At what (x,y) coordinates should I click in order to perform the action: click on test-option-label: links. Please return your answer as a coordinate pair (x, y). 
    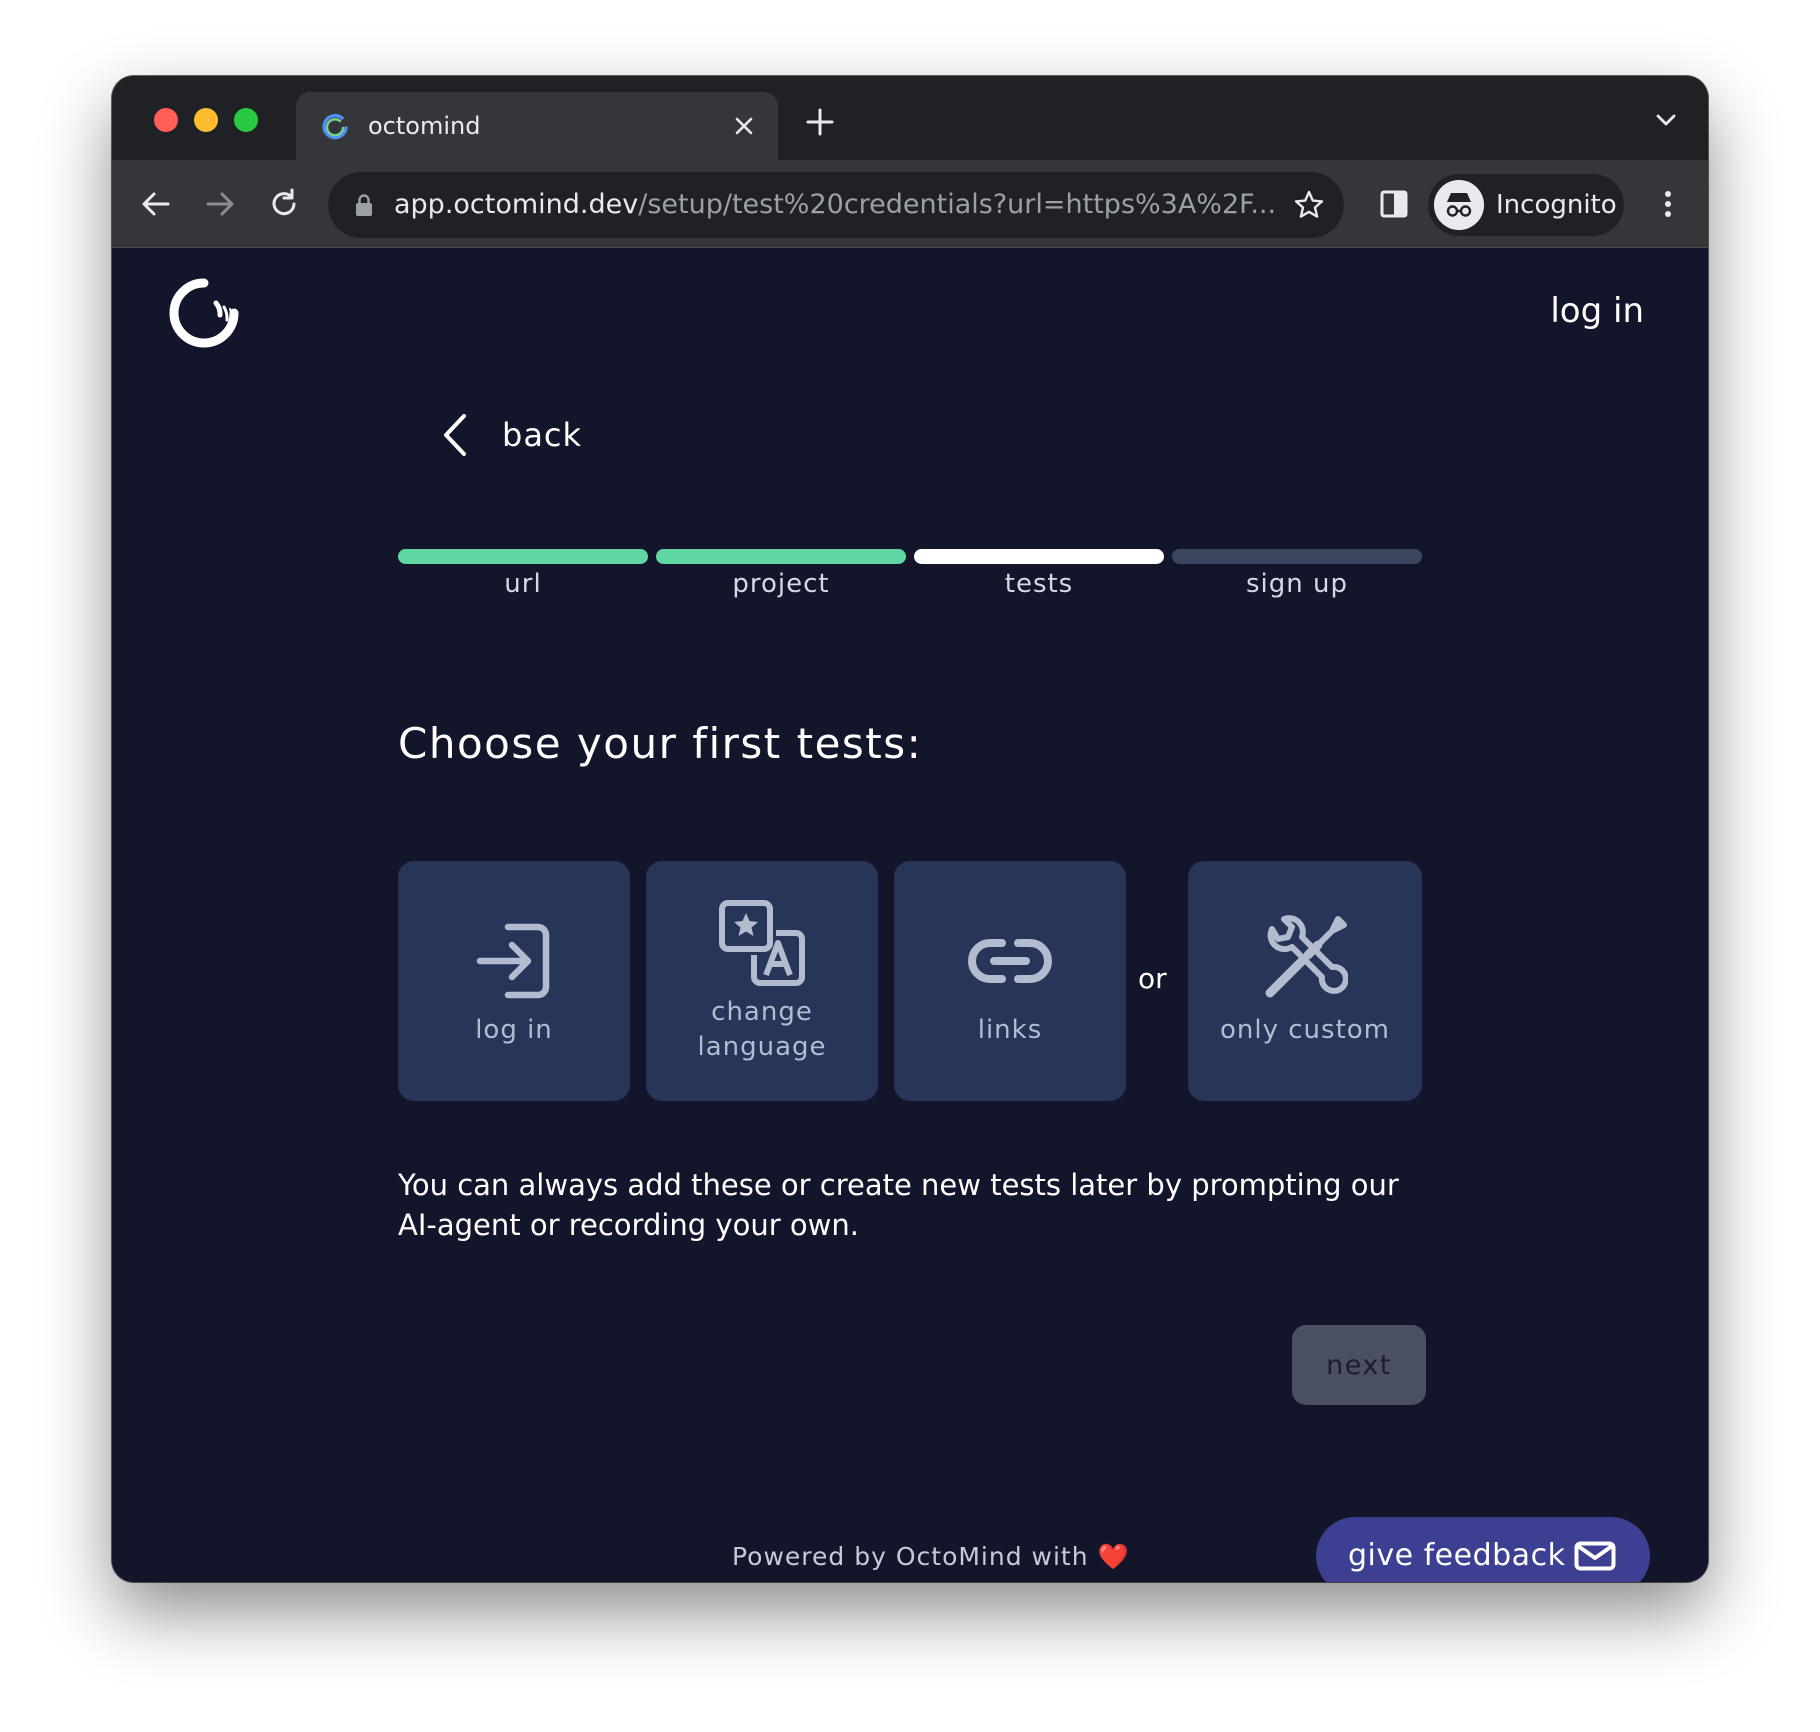
    Looking at the image, I should click on (1010, 1030).